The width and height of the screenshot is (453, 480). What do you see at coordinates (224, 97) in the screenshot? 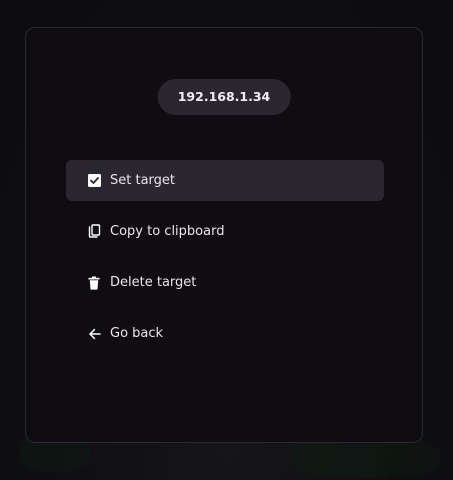
I see `ip-address-badge: 192.168.1.34` at bounding box center [224, 97].